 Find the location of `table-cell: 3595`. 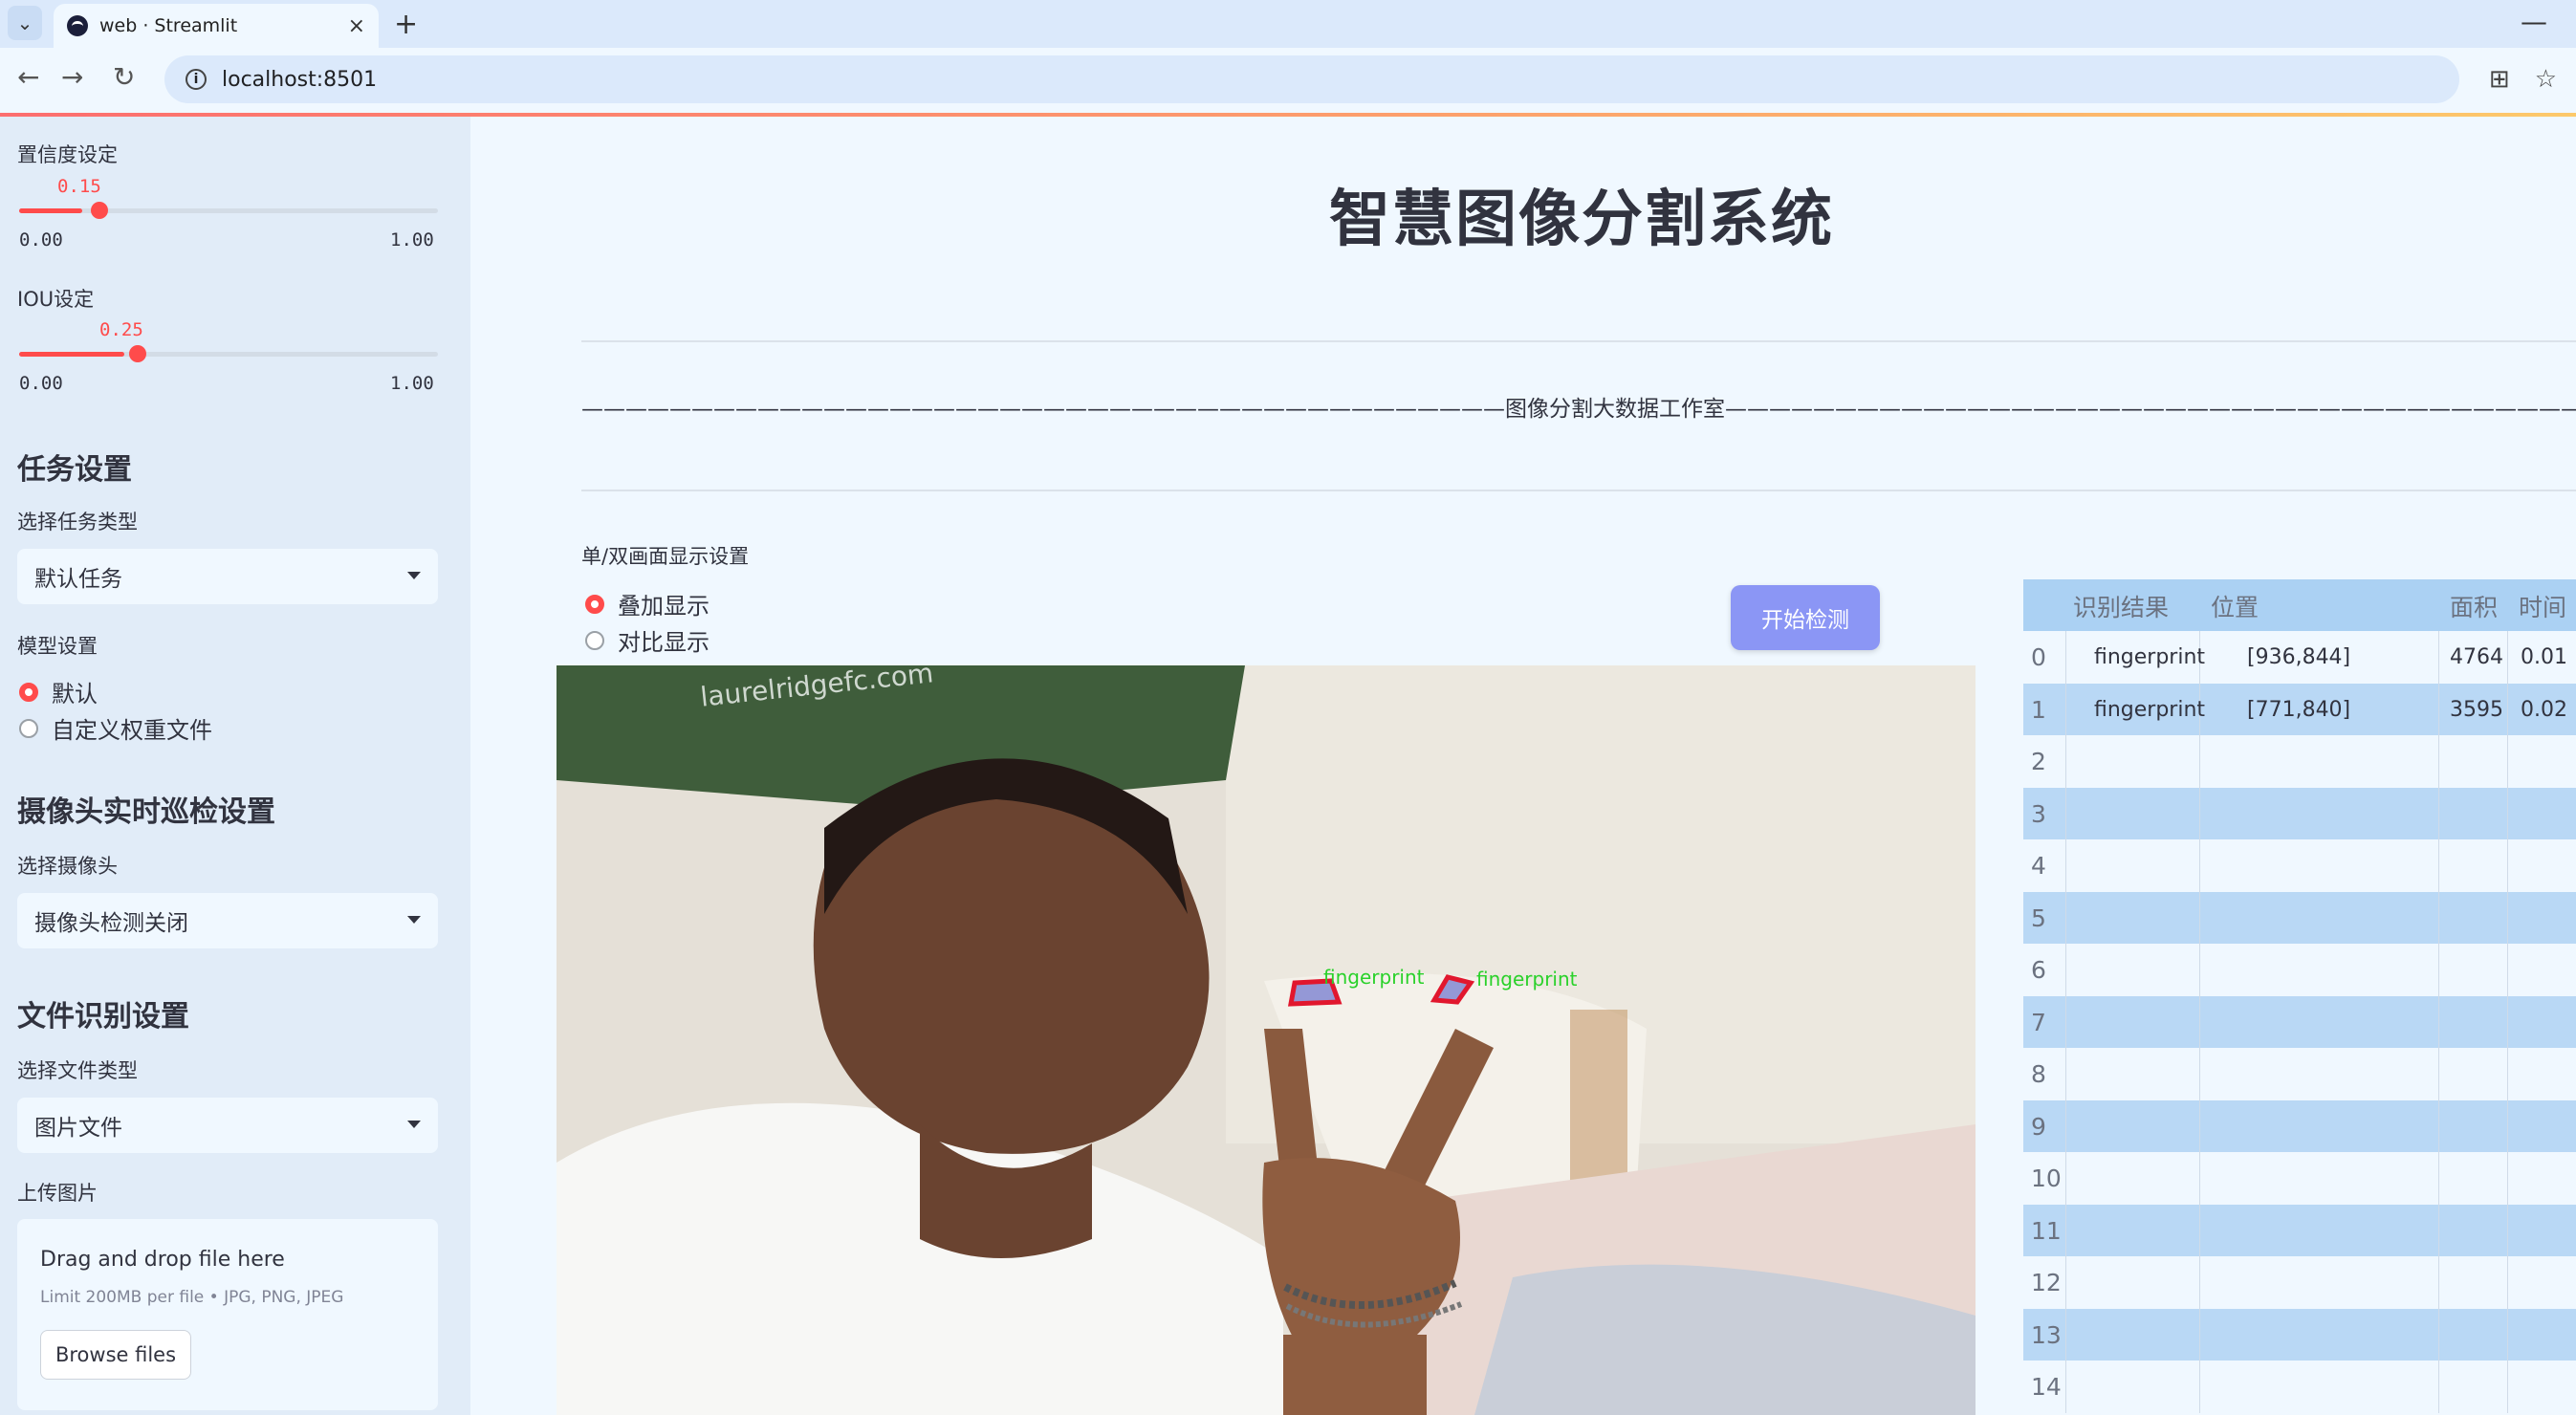

table-cell: 3595 is located at coordinates (2476, 710).